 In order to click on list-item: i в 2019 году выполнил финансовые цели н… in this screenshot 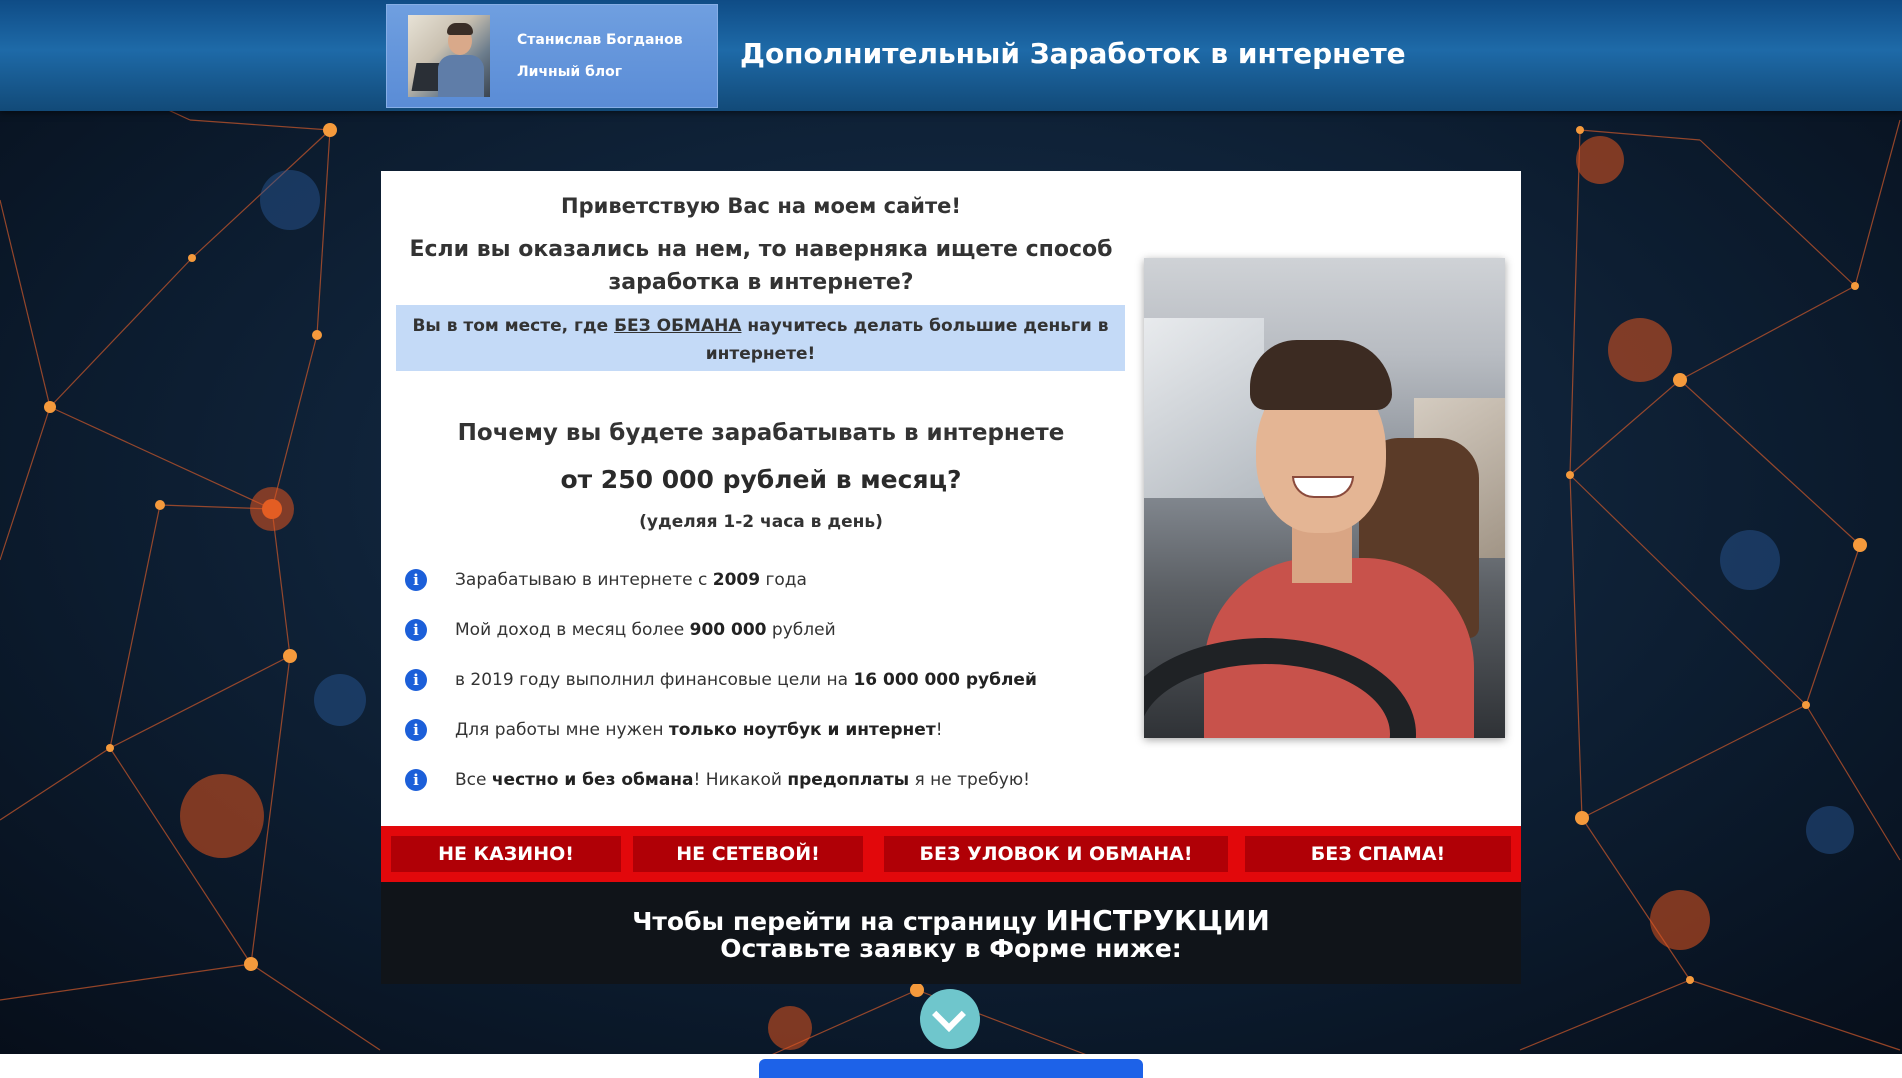, I will do `click(770, 682)`.